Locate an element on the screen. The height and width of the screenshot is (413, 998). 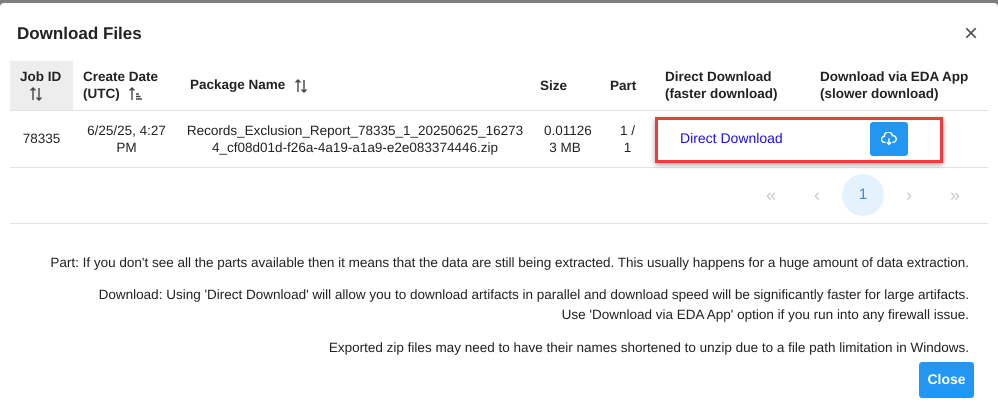
direct-download-link: Direct Download is located at coordinates (731, 138).